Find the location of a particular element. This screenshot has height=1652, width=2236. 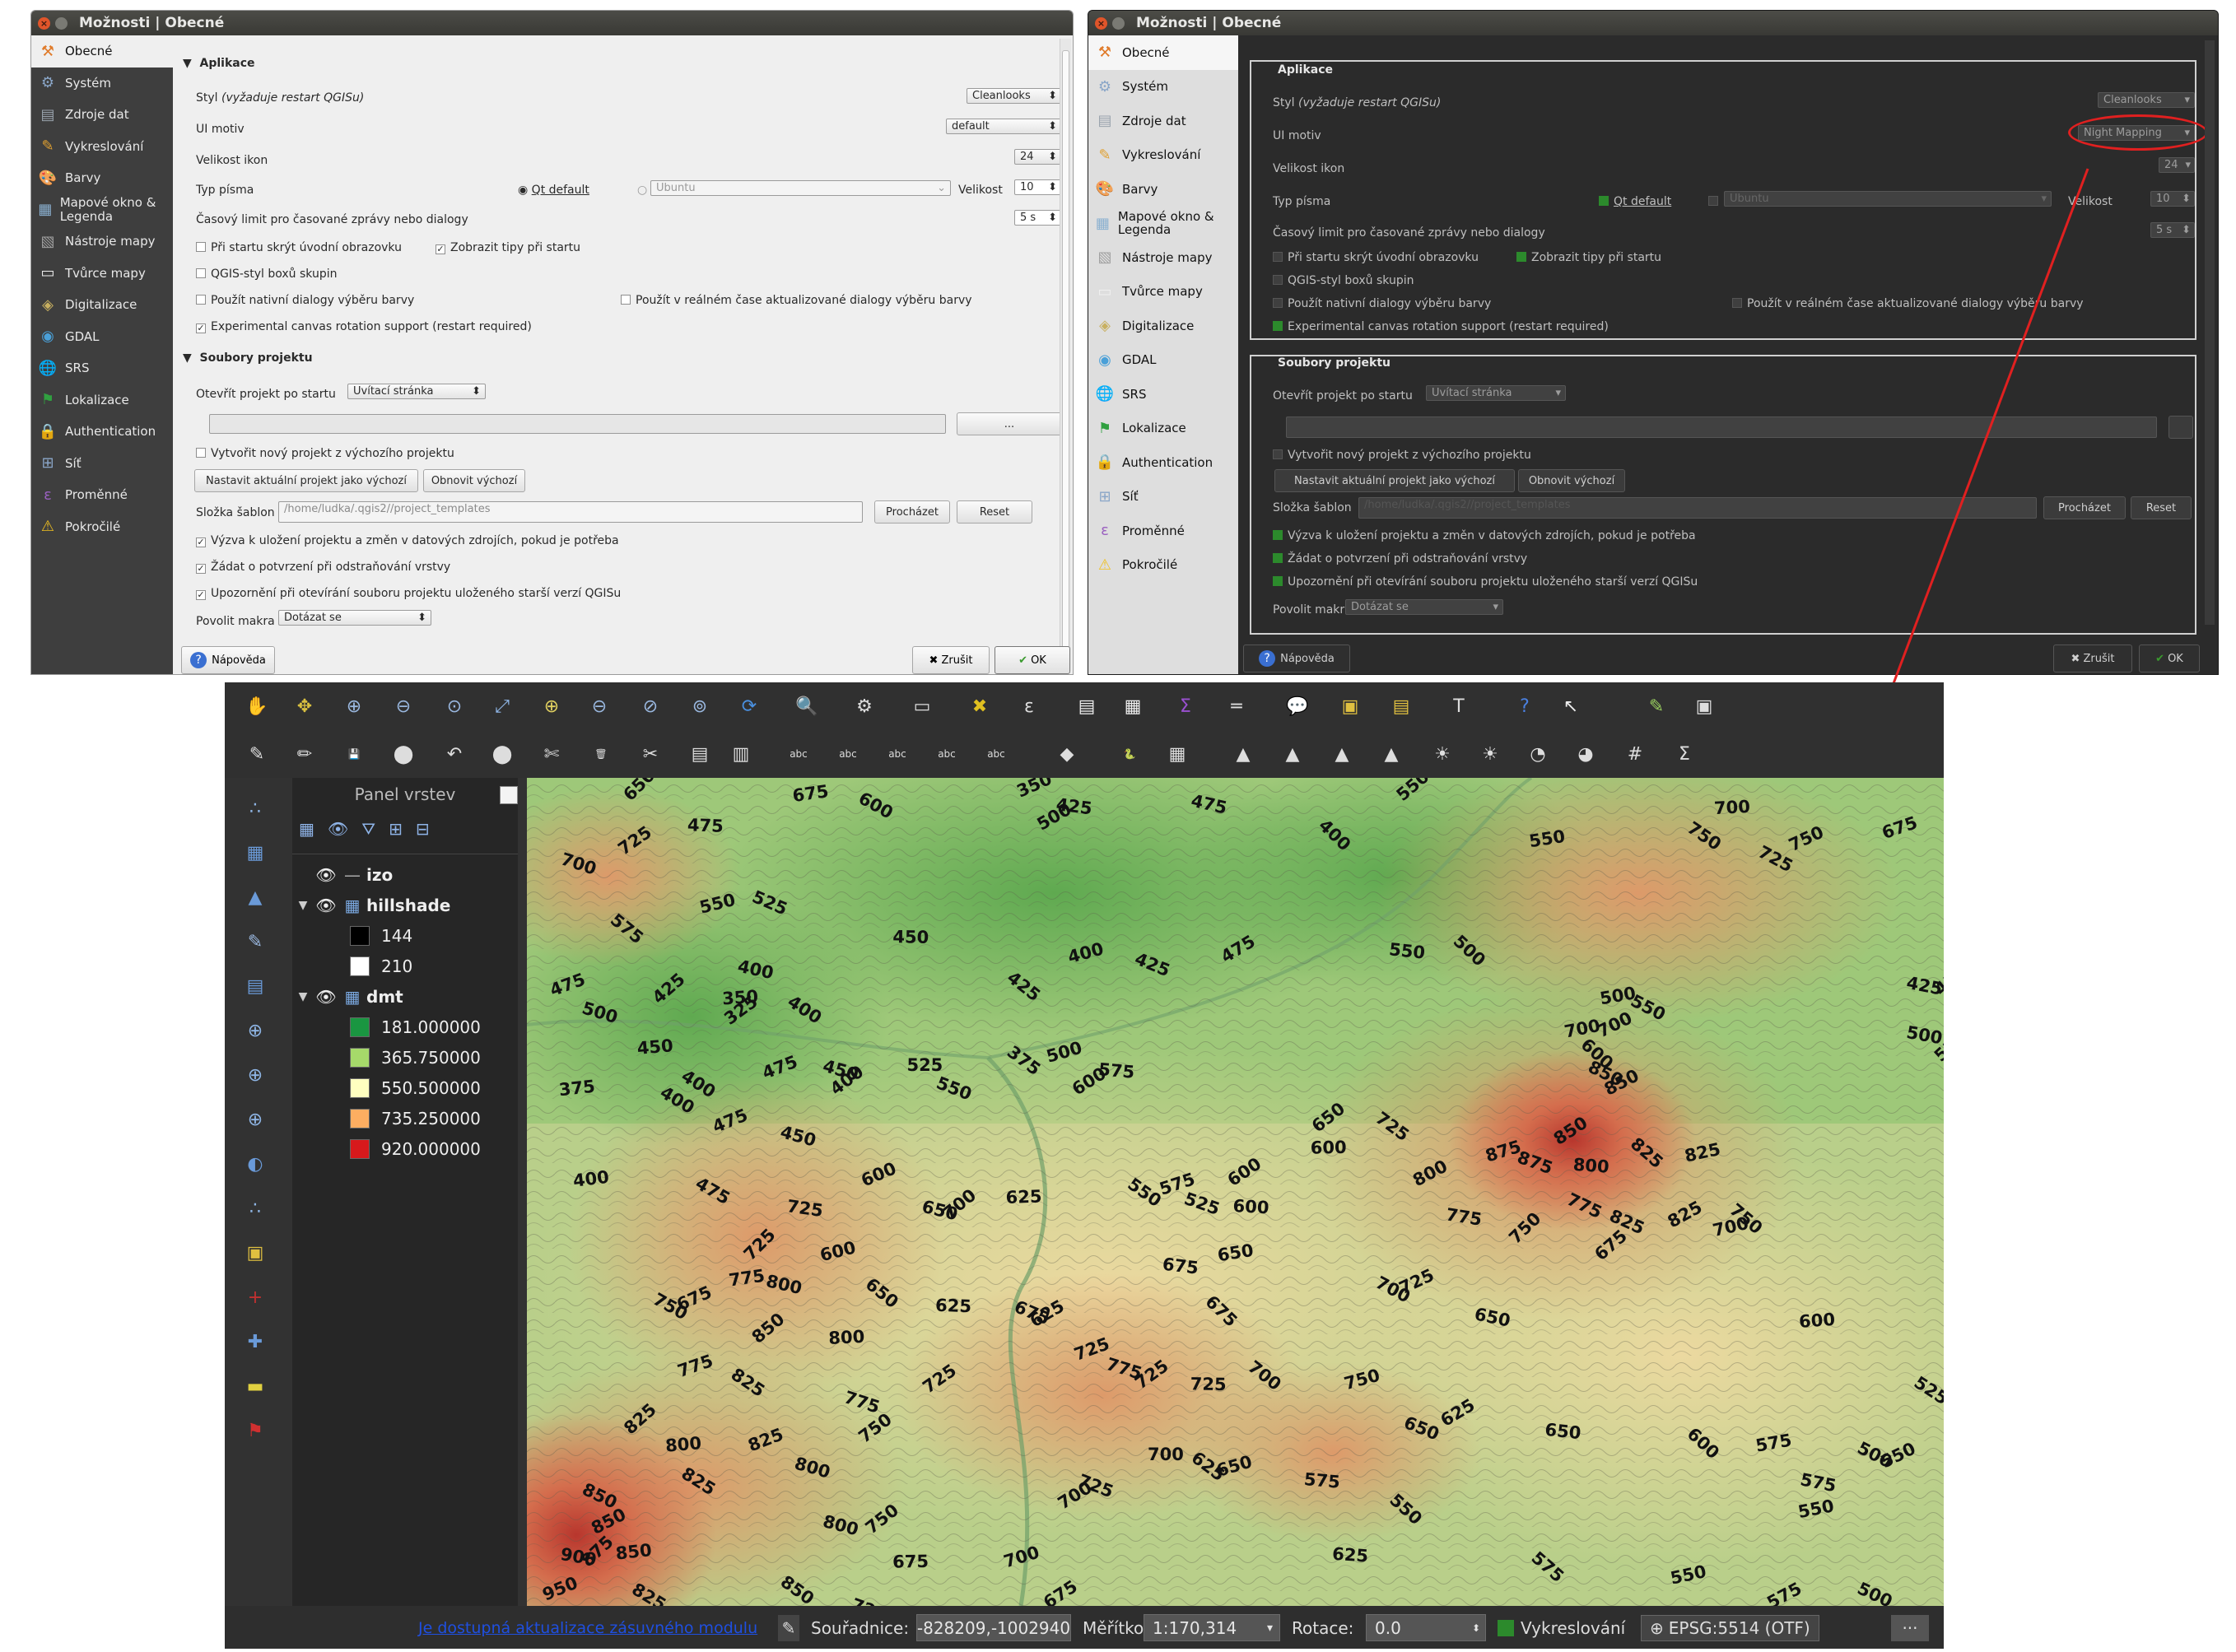

panel-close-icon is located at coordinates (509, 795).